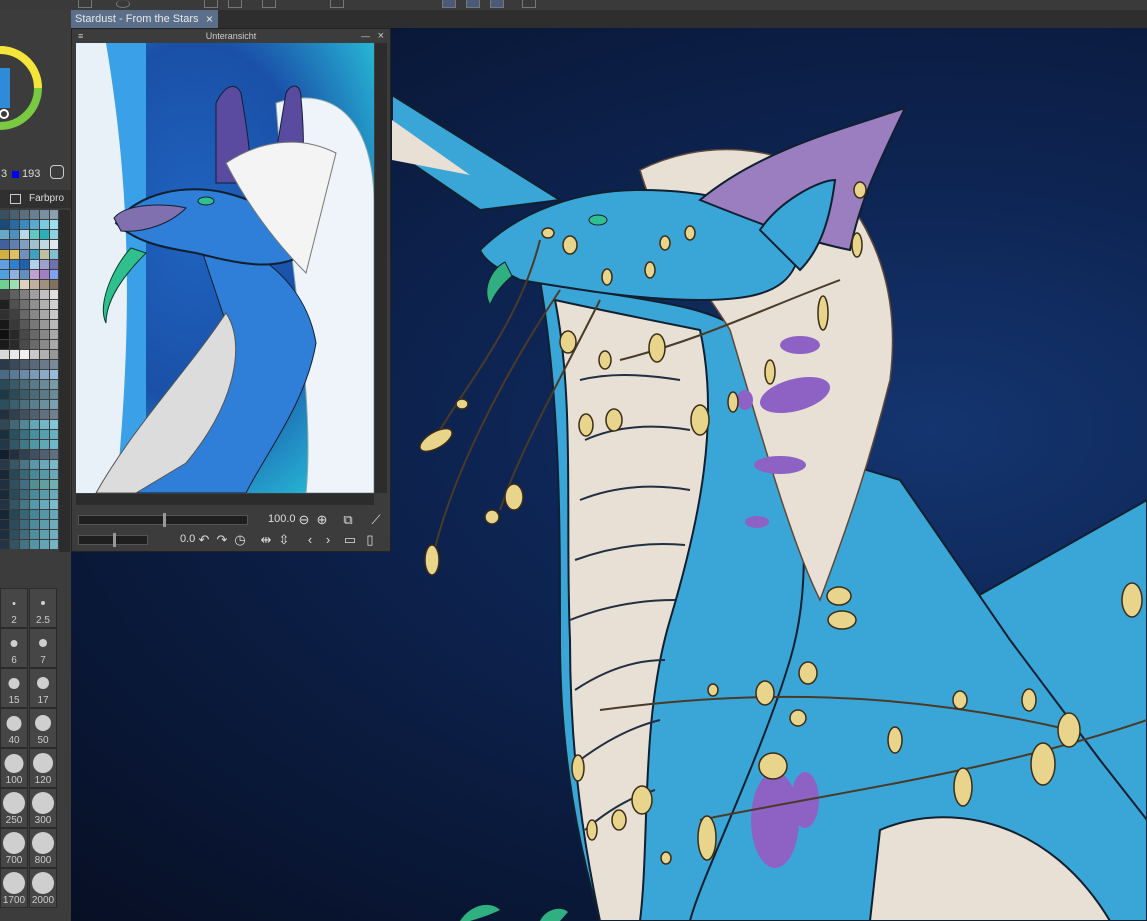  What do you see at coordinates (43, 608) in the screenshot?
I see `brush-size-cell: 2.5` at bounding box center [43, 608].